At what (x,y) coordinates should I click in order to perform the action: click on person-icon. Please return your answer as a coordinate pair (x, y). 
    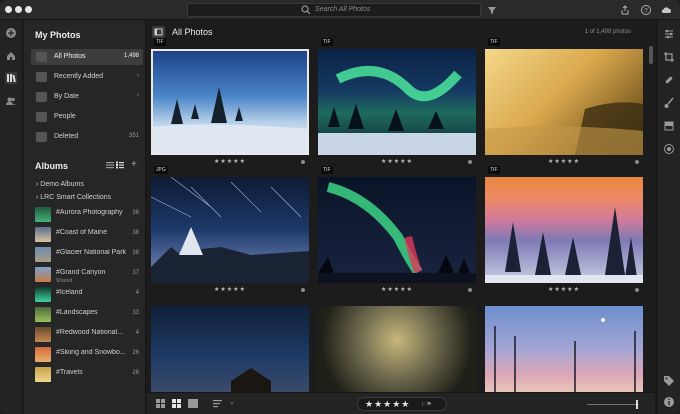
    Looking at the image, I should click on (41, 117).